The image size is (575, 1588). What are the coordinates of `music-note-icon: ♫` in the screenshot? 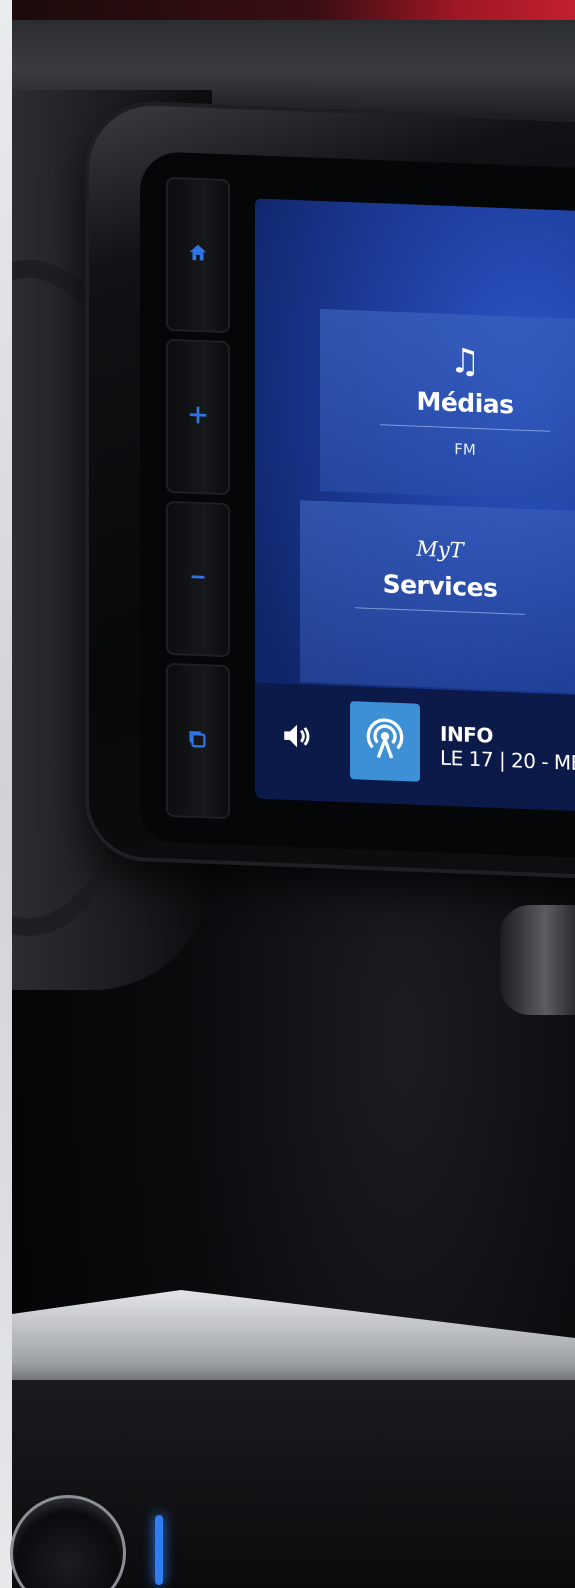 It's located at (465, 361).